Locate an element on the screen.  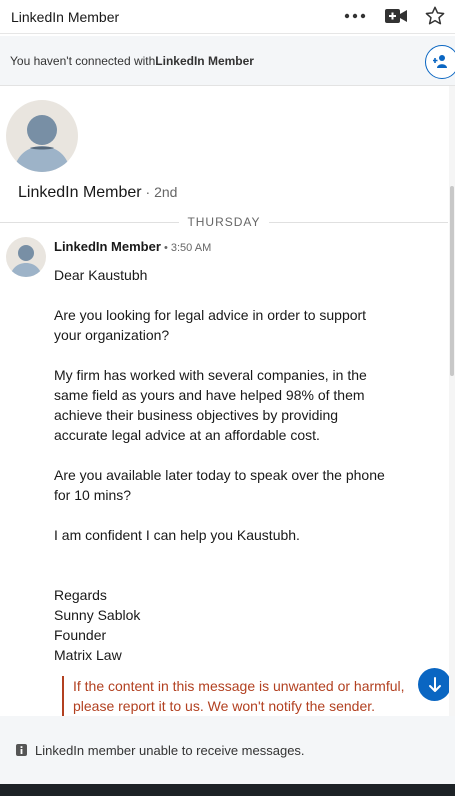
message-line: Matrix Law is located at coordinates (88, 655).